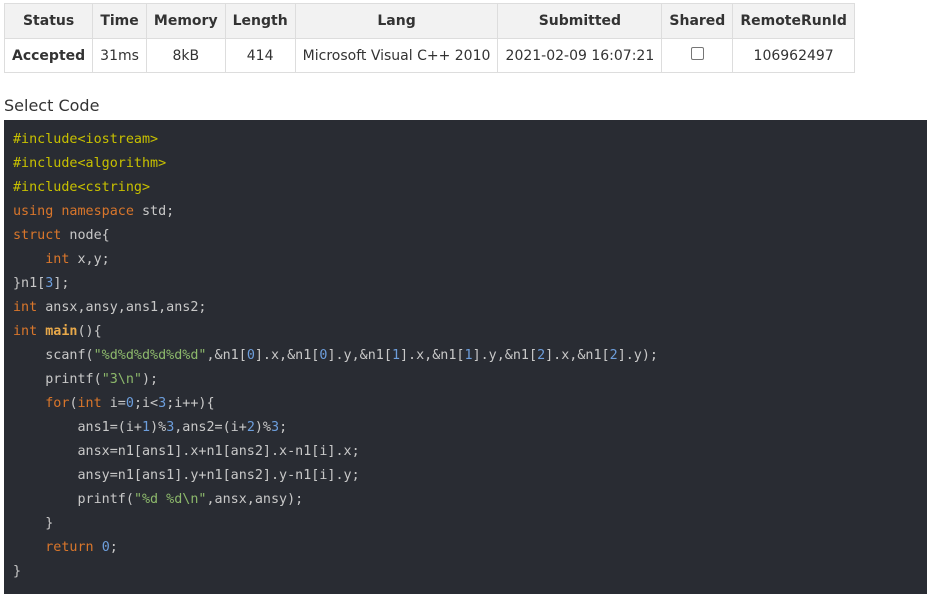 This screenshot has height=594, width=927. What do you see at coordinates (190, 403) in the screenshot?
I see `code-token: ;i++){` at bounding box center [190, 403].